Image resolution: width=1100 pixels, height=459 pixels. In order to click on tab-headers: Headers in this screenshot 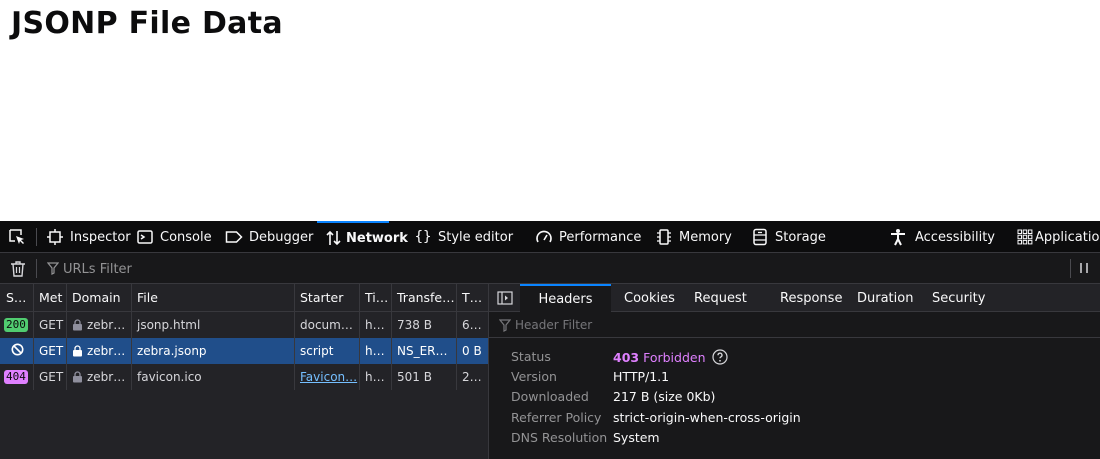, I will do `click(565, 298)`.